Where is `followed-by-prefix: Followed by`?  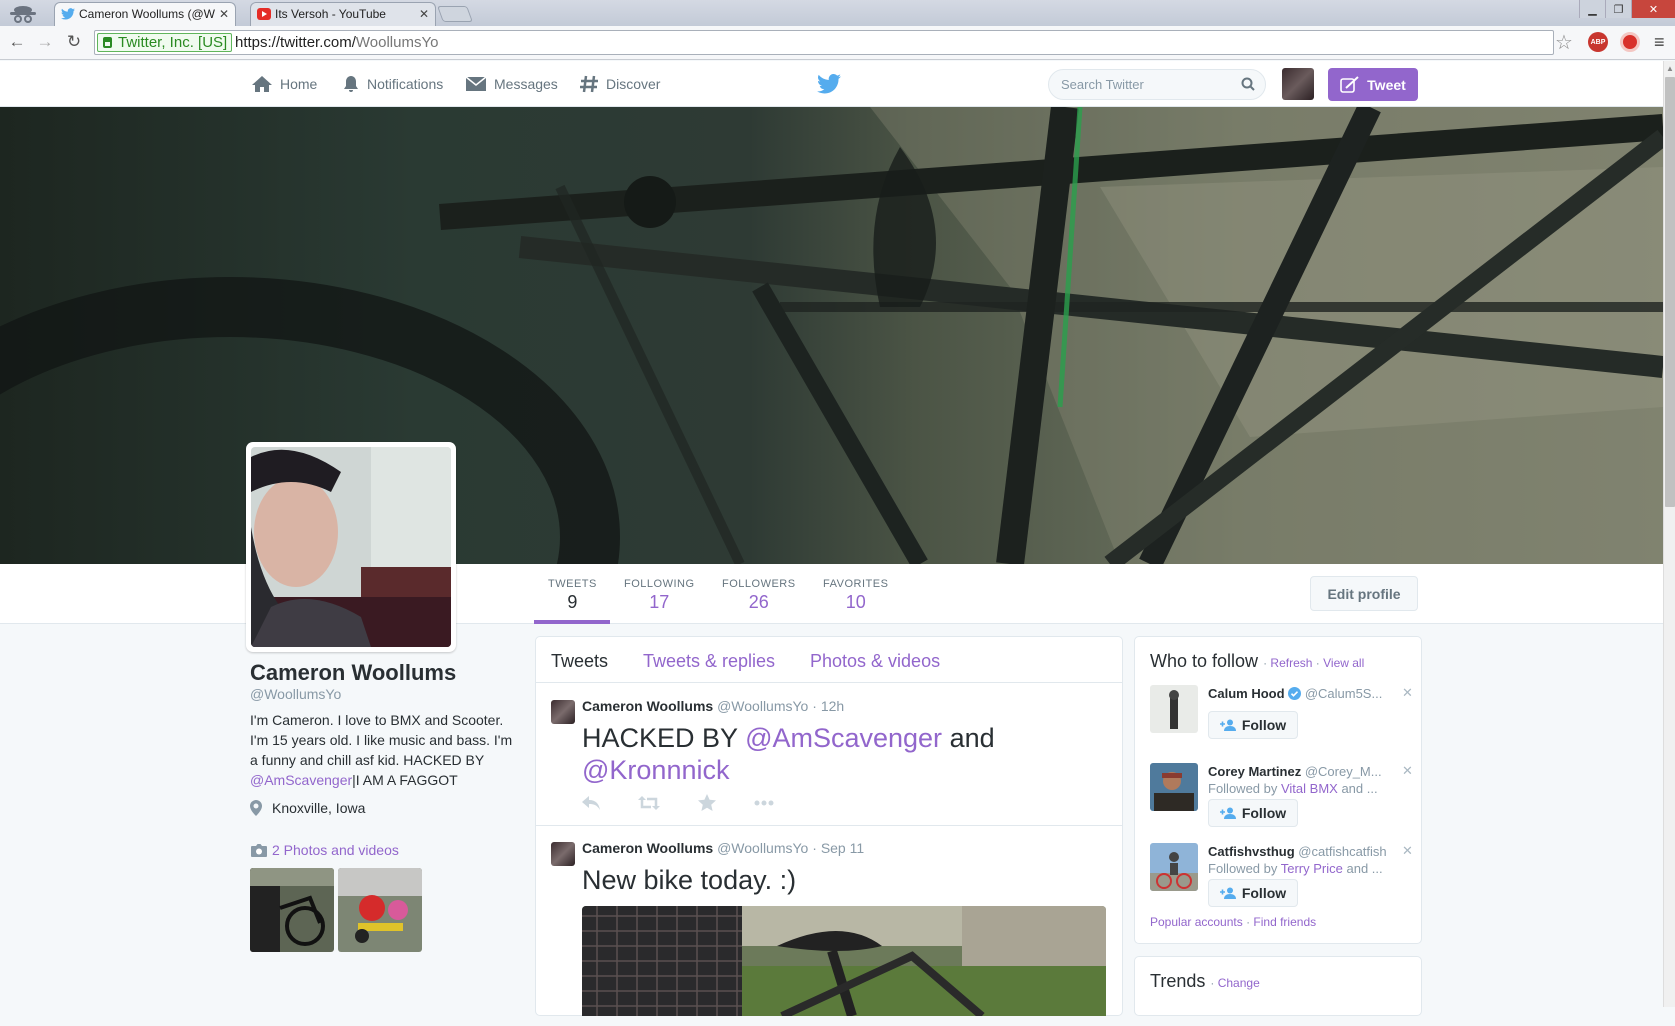 followed-by-prefix: Followed by is located at coordinates (1244, 868).